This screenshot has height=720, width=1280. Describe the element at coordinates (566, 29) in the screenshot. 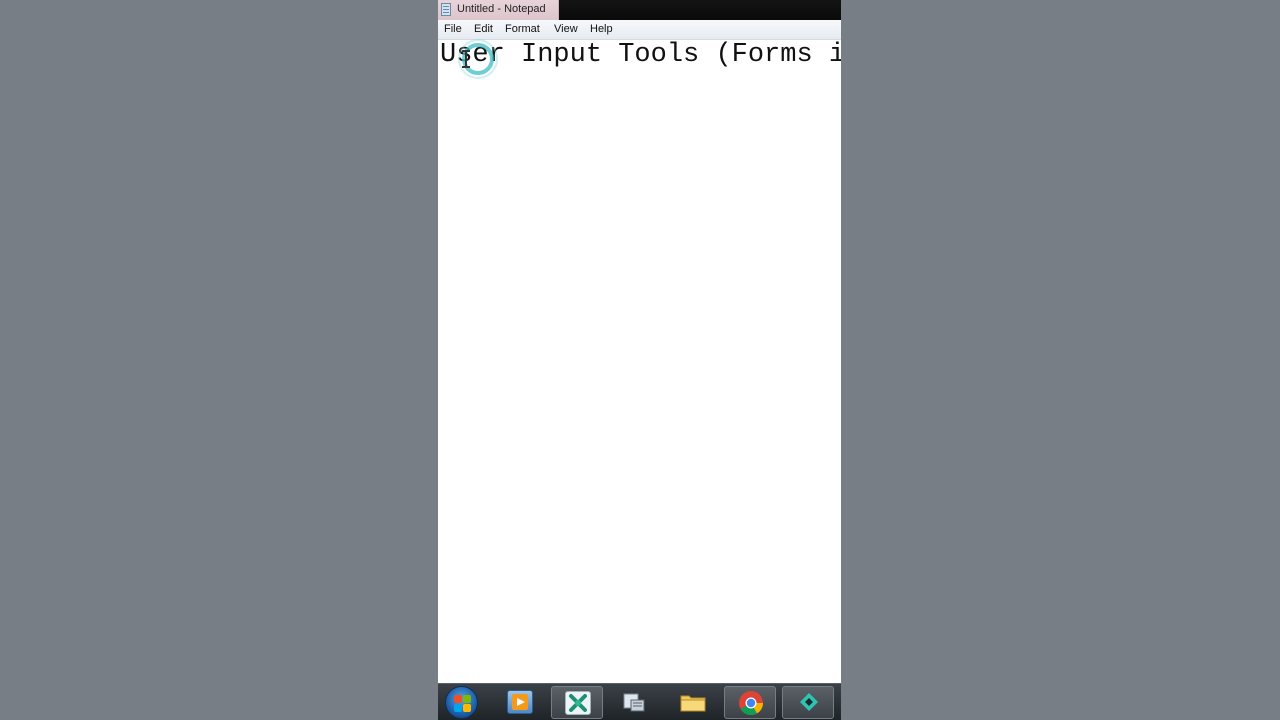

I see `menu-view: View` at that location.